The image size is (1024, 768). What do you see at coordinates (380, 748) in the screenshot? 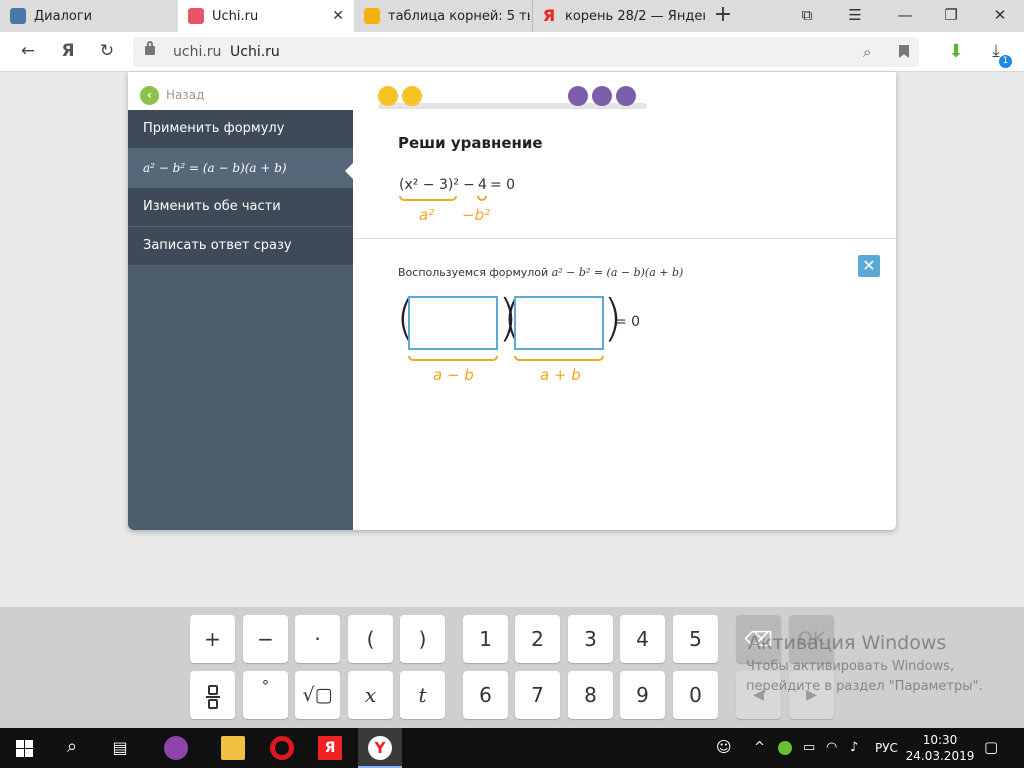
I see `yandex-browser-taskbar-item: Y` at bounding box center [380, 748].